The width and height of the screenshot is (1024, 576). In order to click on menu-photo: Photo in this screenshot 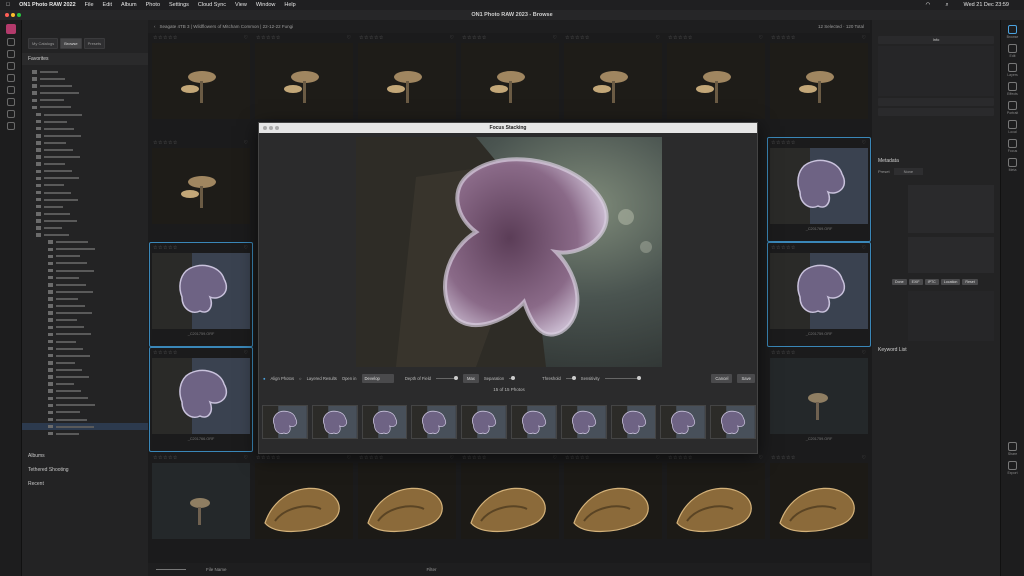, I will do `click(153, 5)`.